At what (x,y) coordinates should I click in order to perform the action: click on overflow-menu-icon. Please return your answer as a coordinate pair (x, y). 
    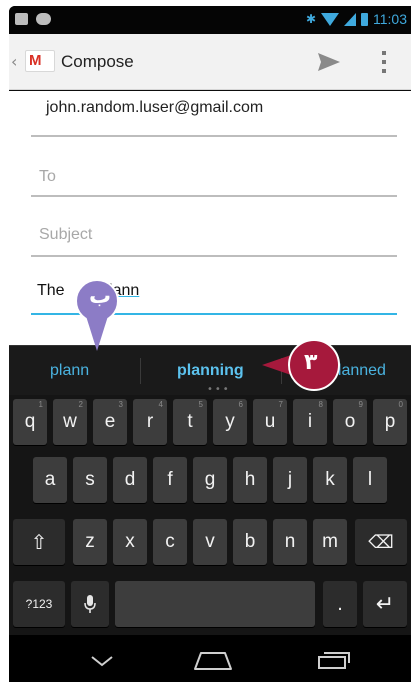
    Looking at the image, I should click on (384, 62).